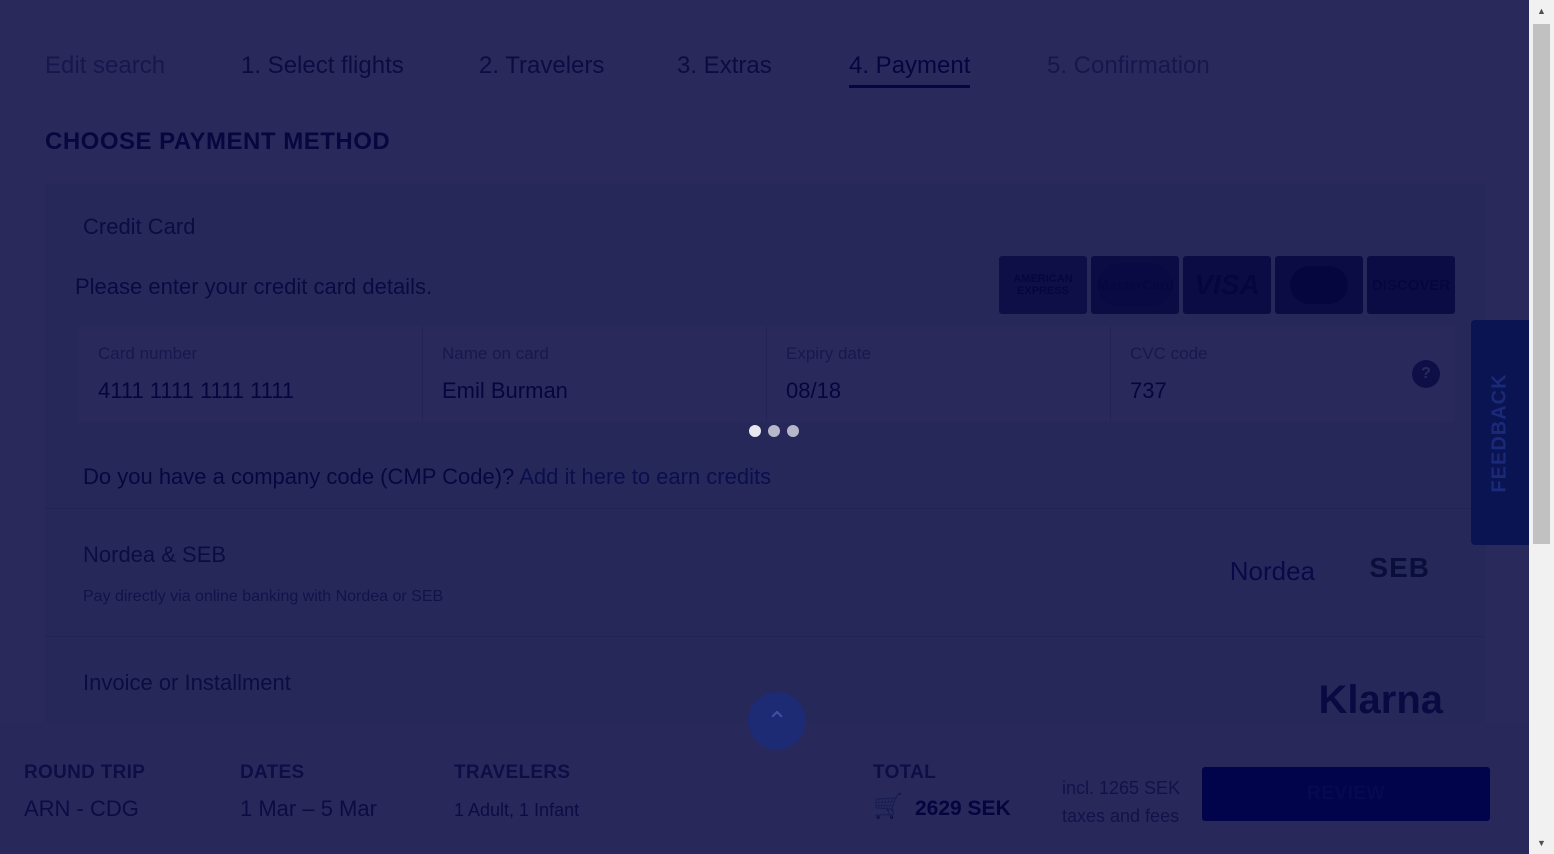  Describe the element at coordinates (517, 810) in the screenshot. I see `travelers-value: 1 Adult, 1 Infant` at that location.